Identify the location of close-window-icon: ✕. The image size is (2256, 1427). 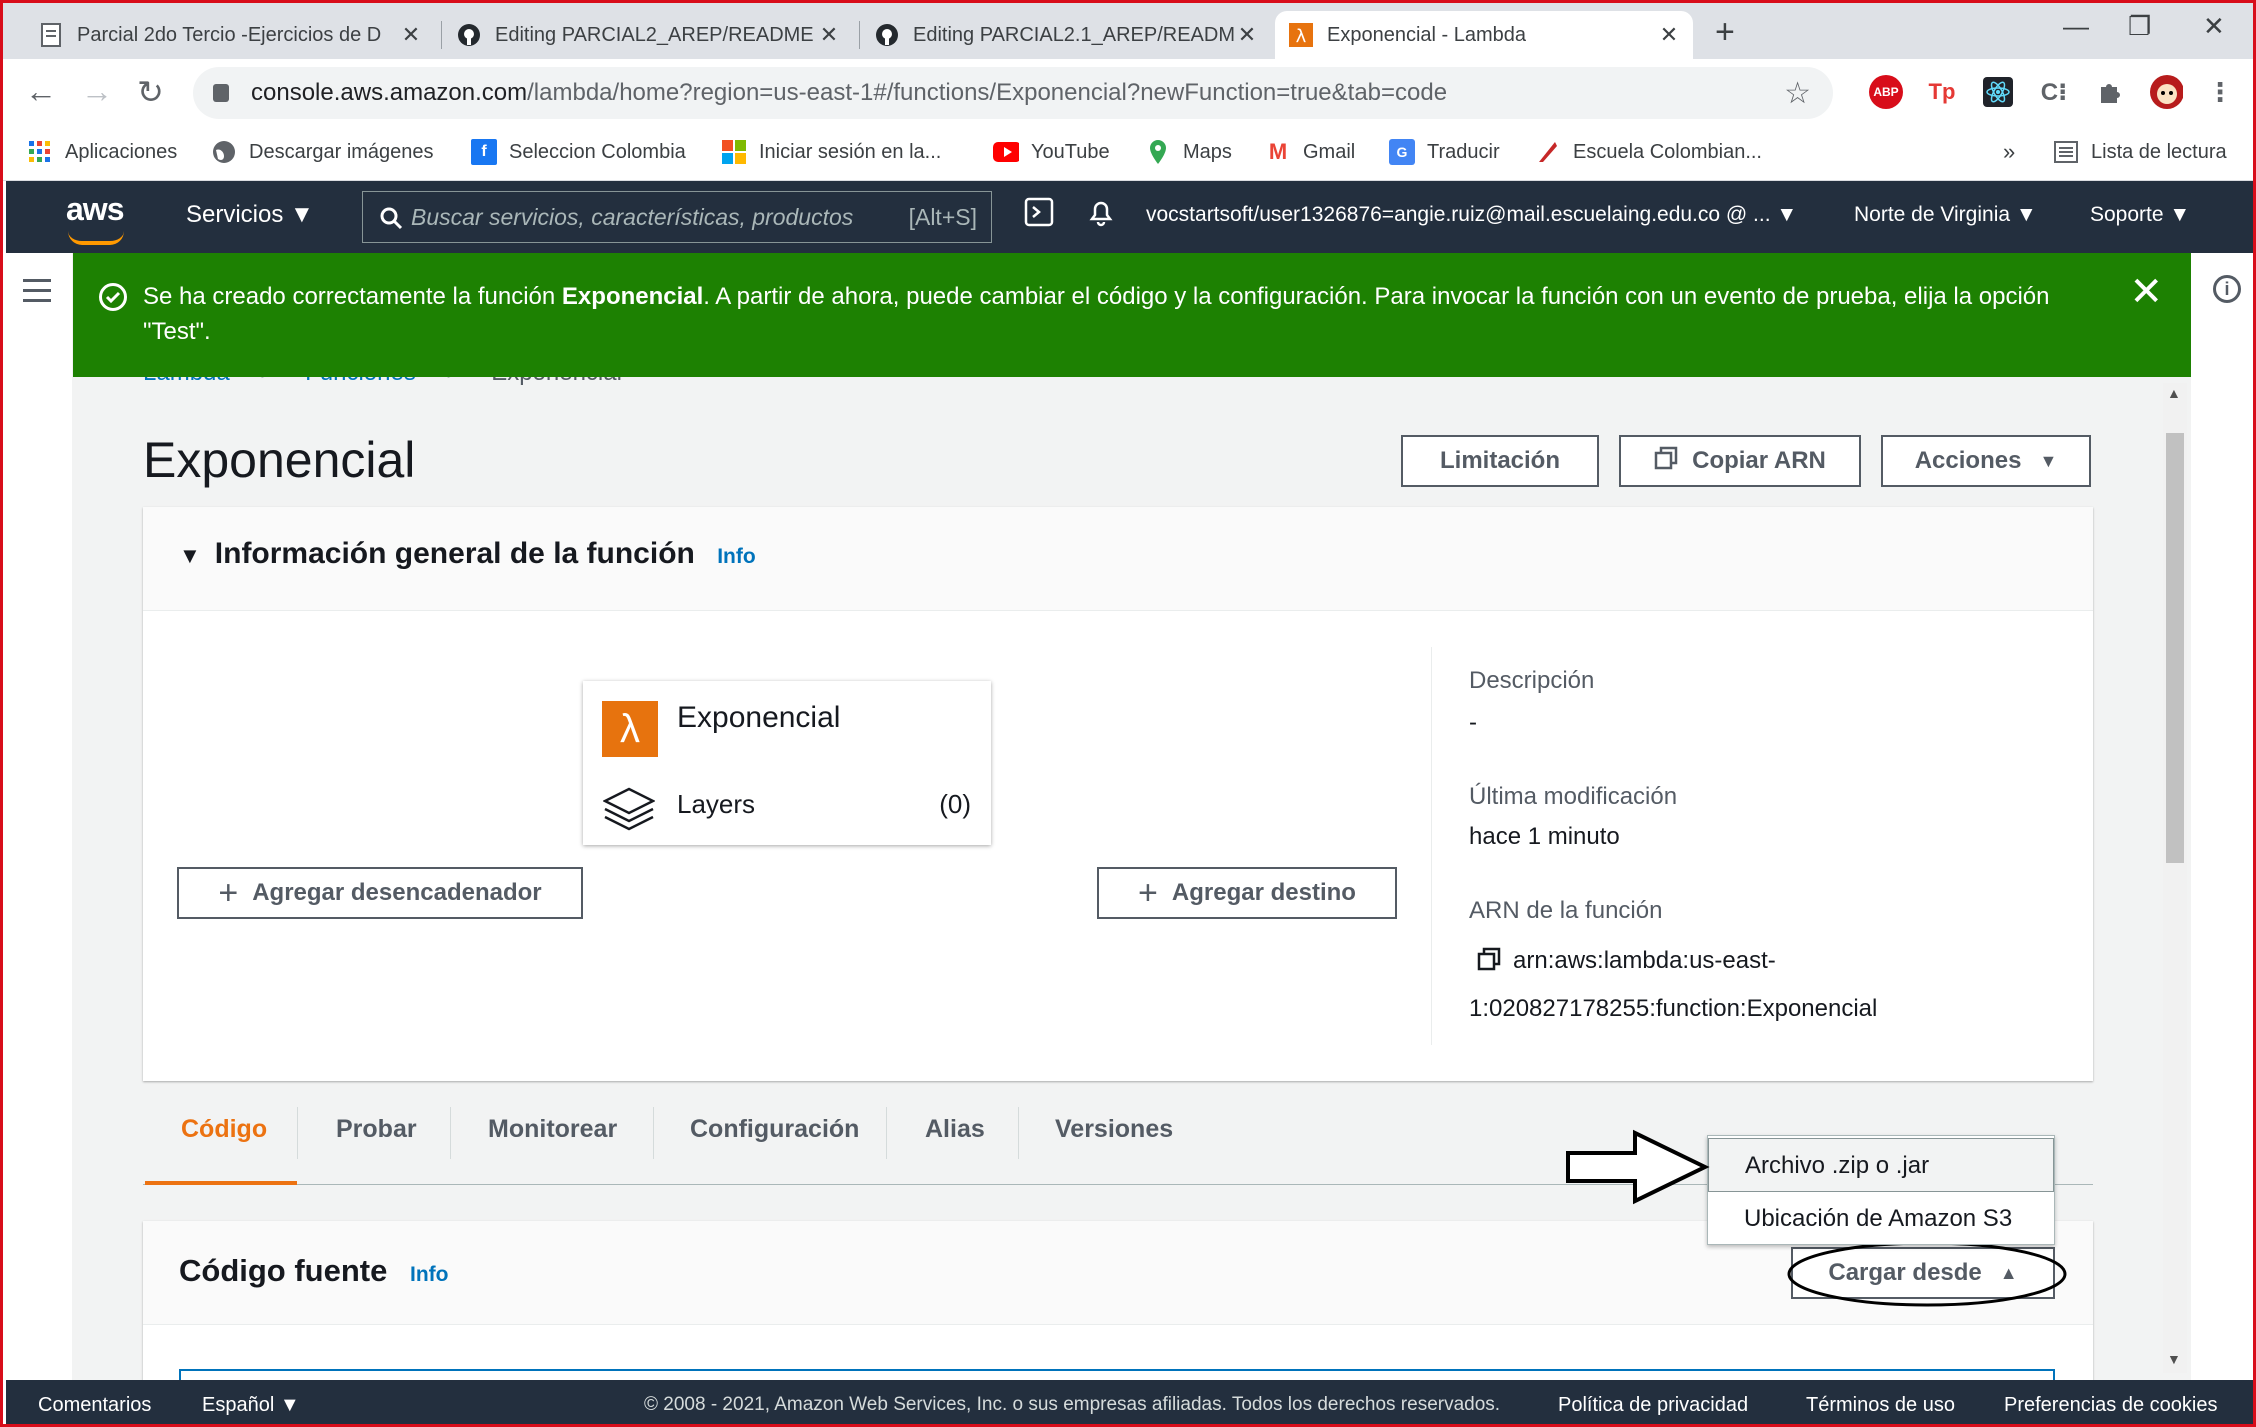
(2214, 26).